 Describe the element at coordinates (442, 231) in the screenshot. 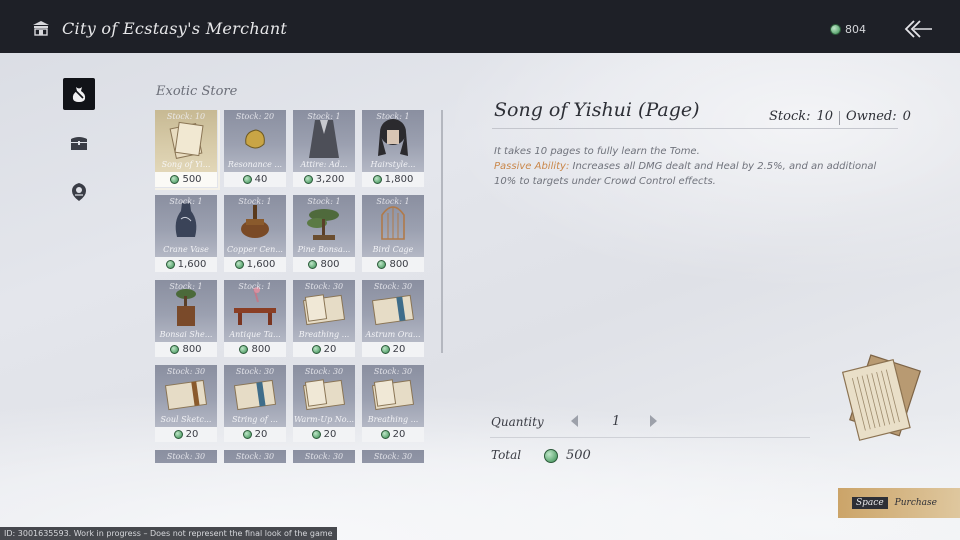

I see `item-grid-scrollbar` at that location.